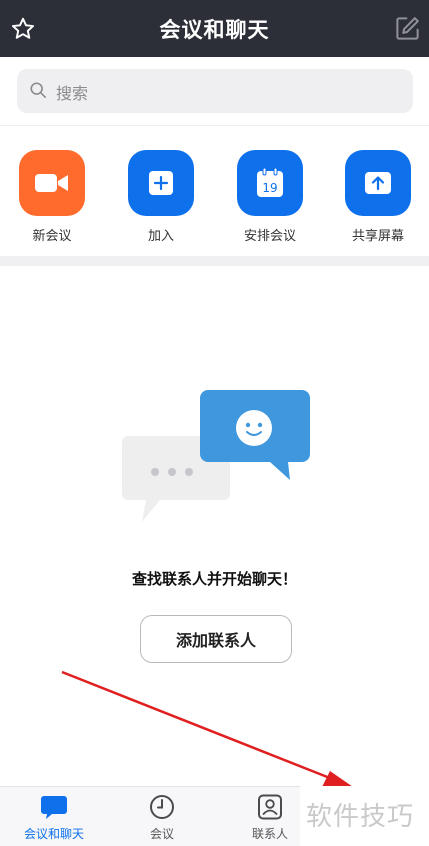 The height and width of the screenshot is (846, 429). I want to click on share-screen-tile, so click(378, 183).